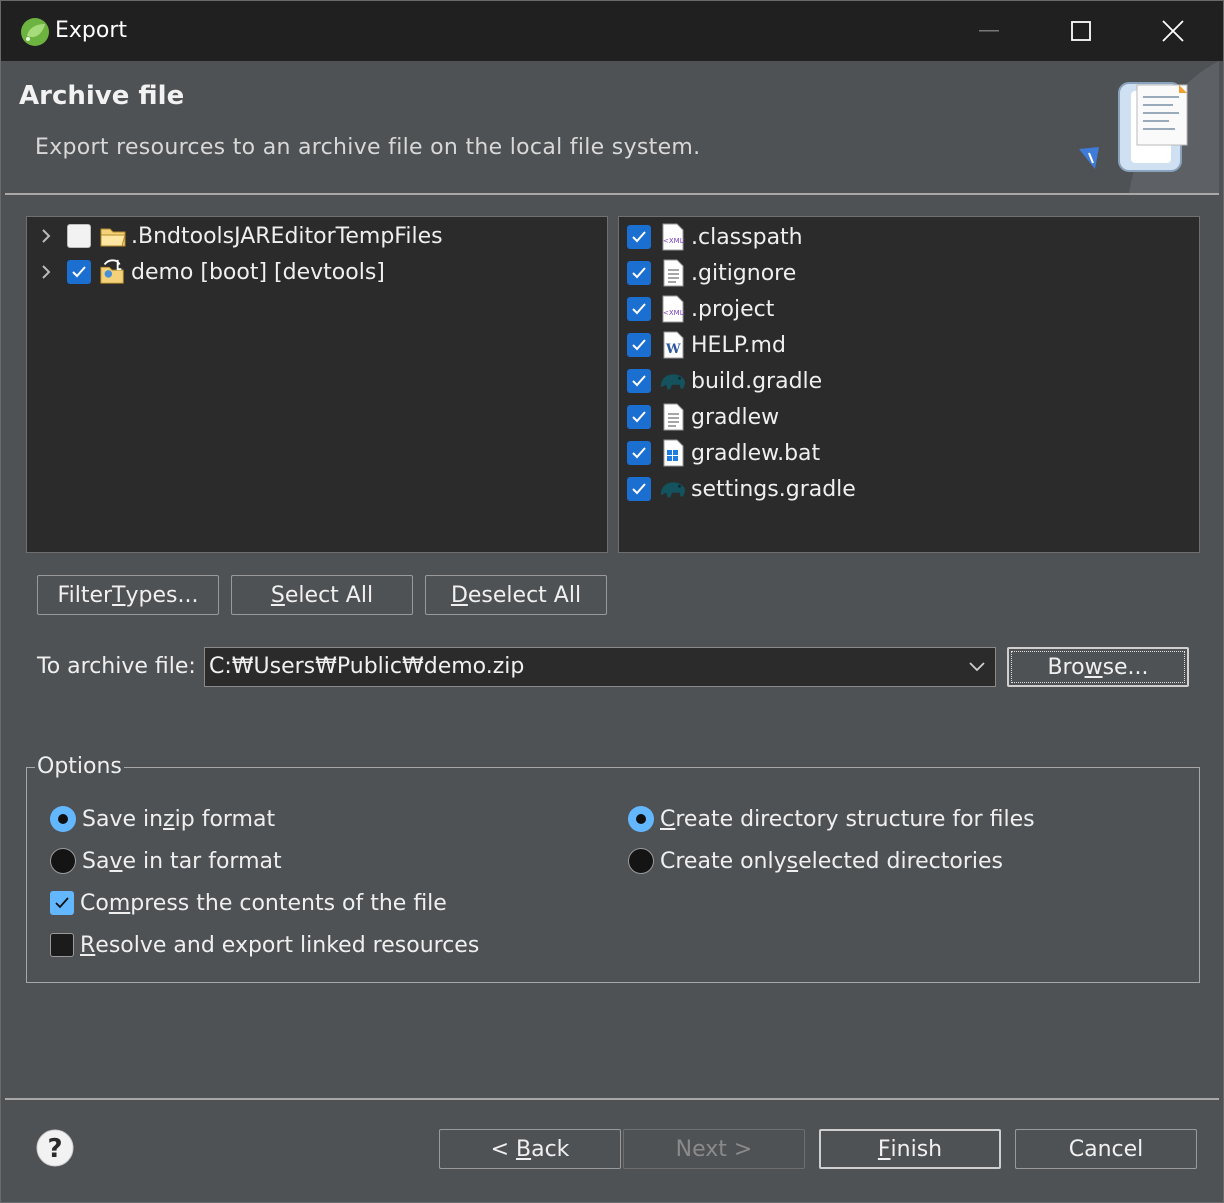 The height and width of the screenshot is (1203, 1224). I want to click on list-item: .gitignore, so click(711, 273).